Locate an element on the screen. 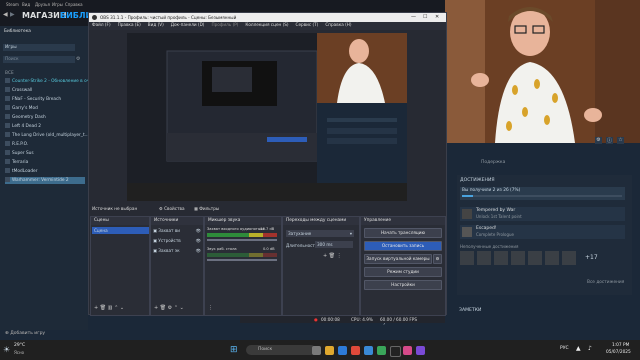 The height and width of the screenshot is (360, 640). menu-profile: Профиль (P) is located at coordinates (224, 24).